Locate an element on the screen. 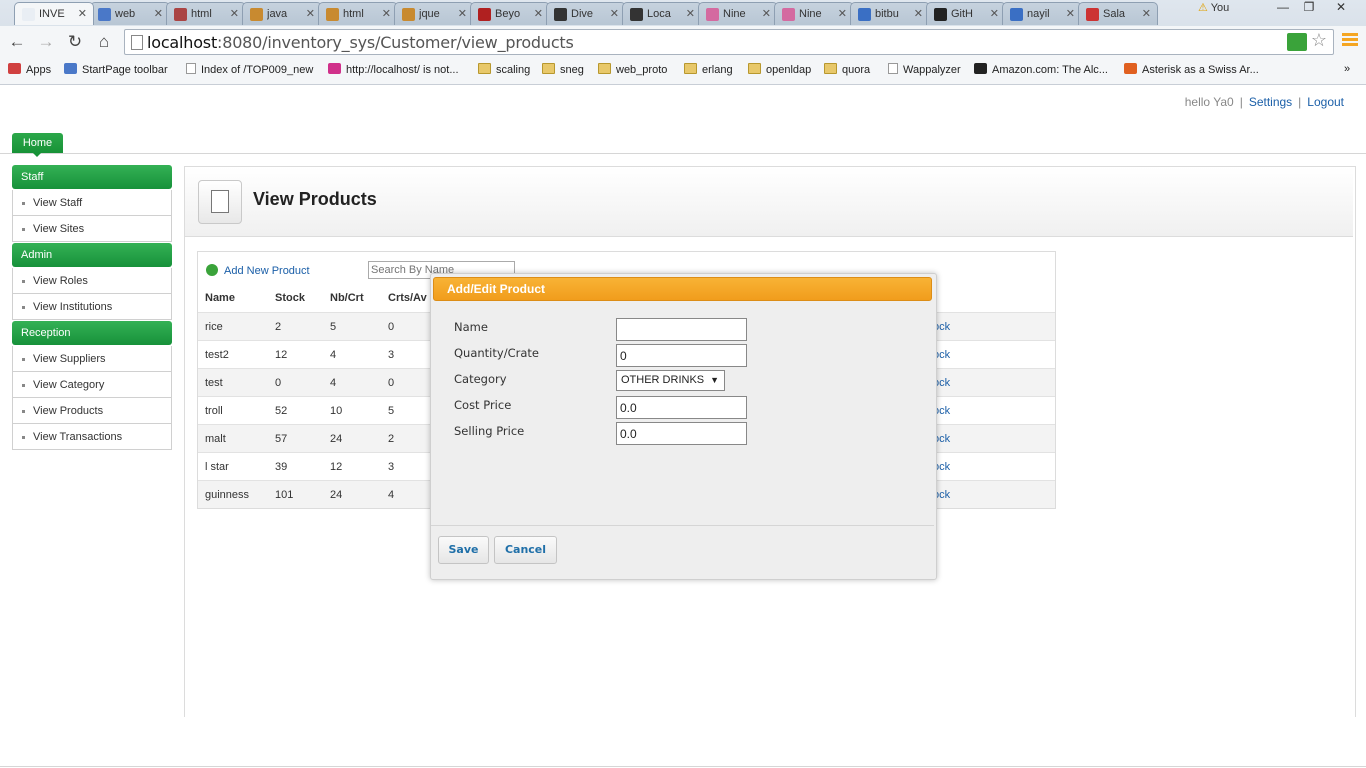 The width and height of the screenshot is (1366, 768). save-button: Save is located at coordinates (463, 550).